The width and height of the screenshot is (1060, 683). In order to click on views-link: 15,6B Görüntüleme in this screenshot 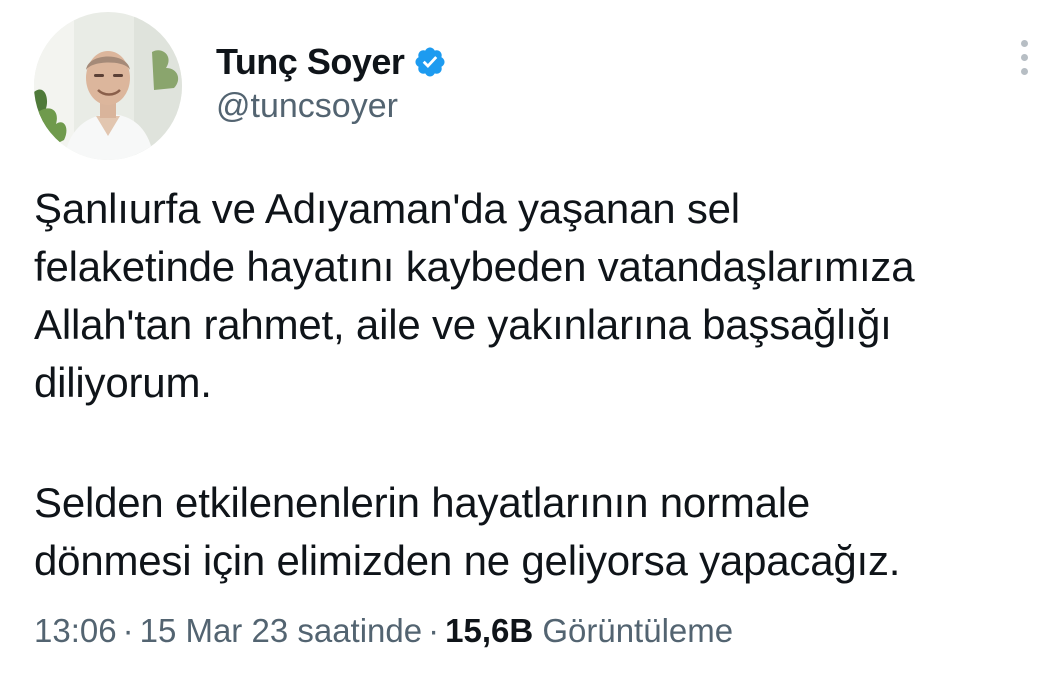, I will do `click(589, 630)`.